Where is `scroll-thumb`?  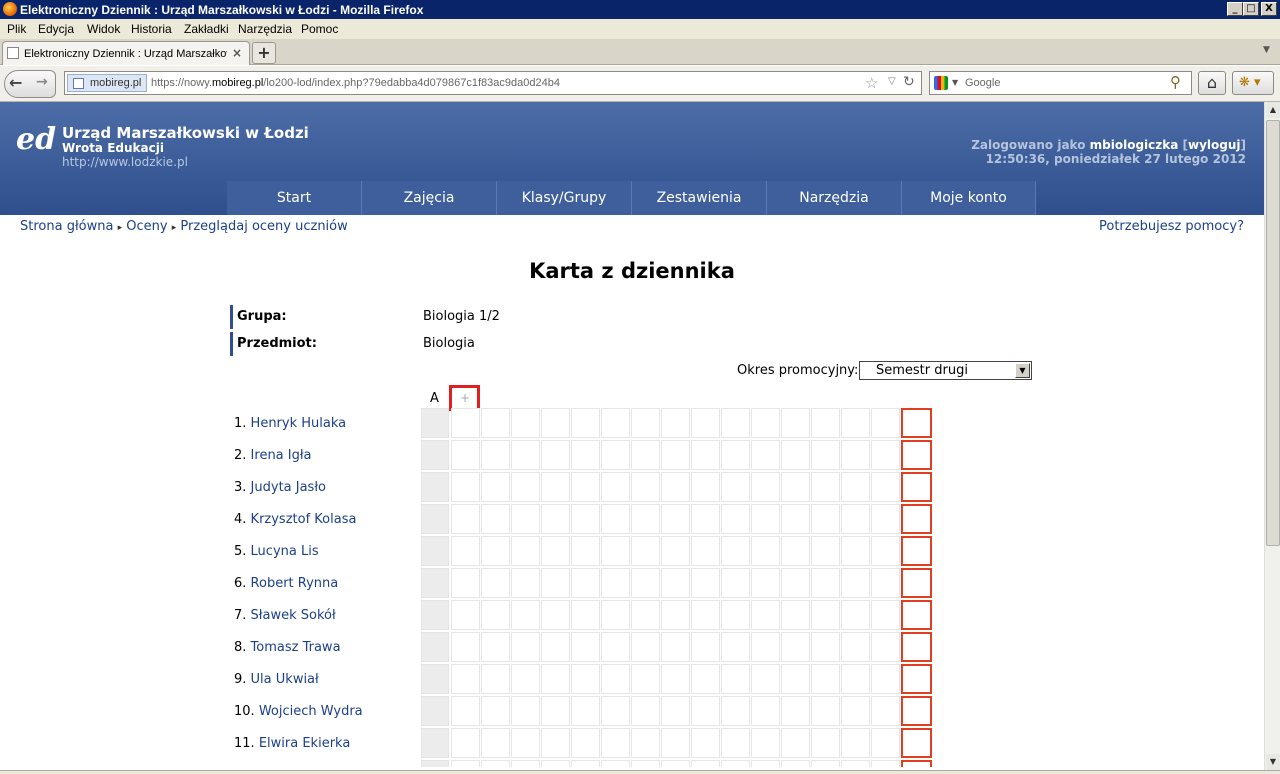 scroll-thumb is located at coordinates (1273, 333).